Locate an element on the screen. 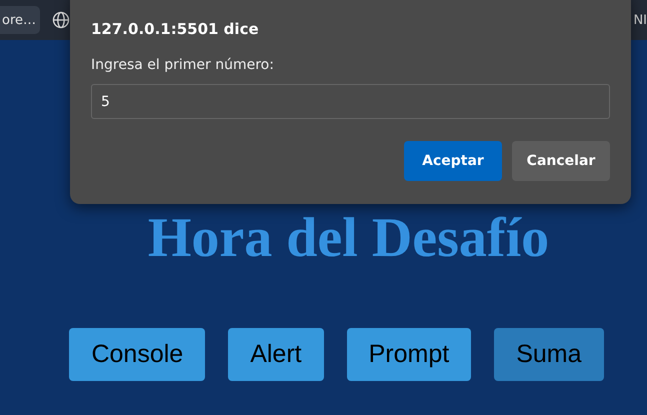 The width and height of the screenshot is (647, 415). action-button: Alert is located at coordinates (276, 354).